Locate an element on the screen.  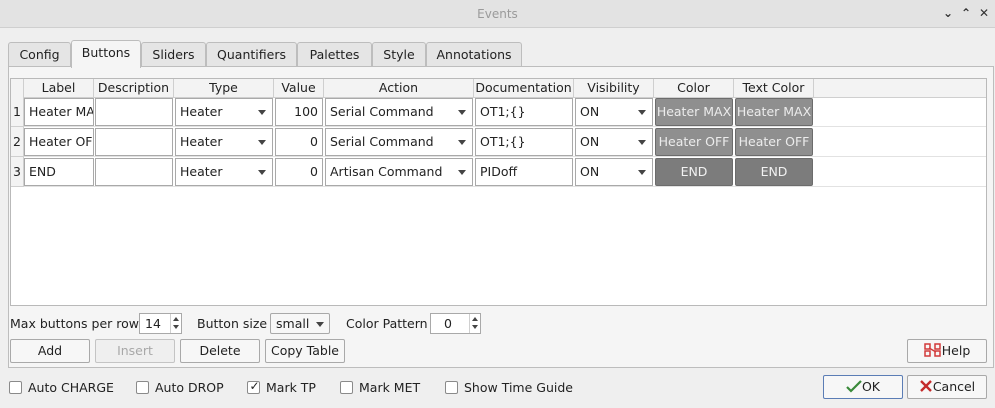
type-value: Heater is located at coordinates (201, 141).